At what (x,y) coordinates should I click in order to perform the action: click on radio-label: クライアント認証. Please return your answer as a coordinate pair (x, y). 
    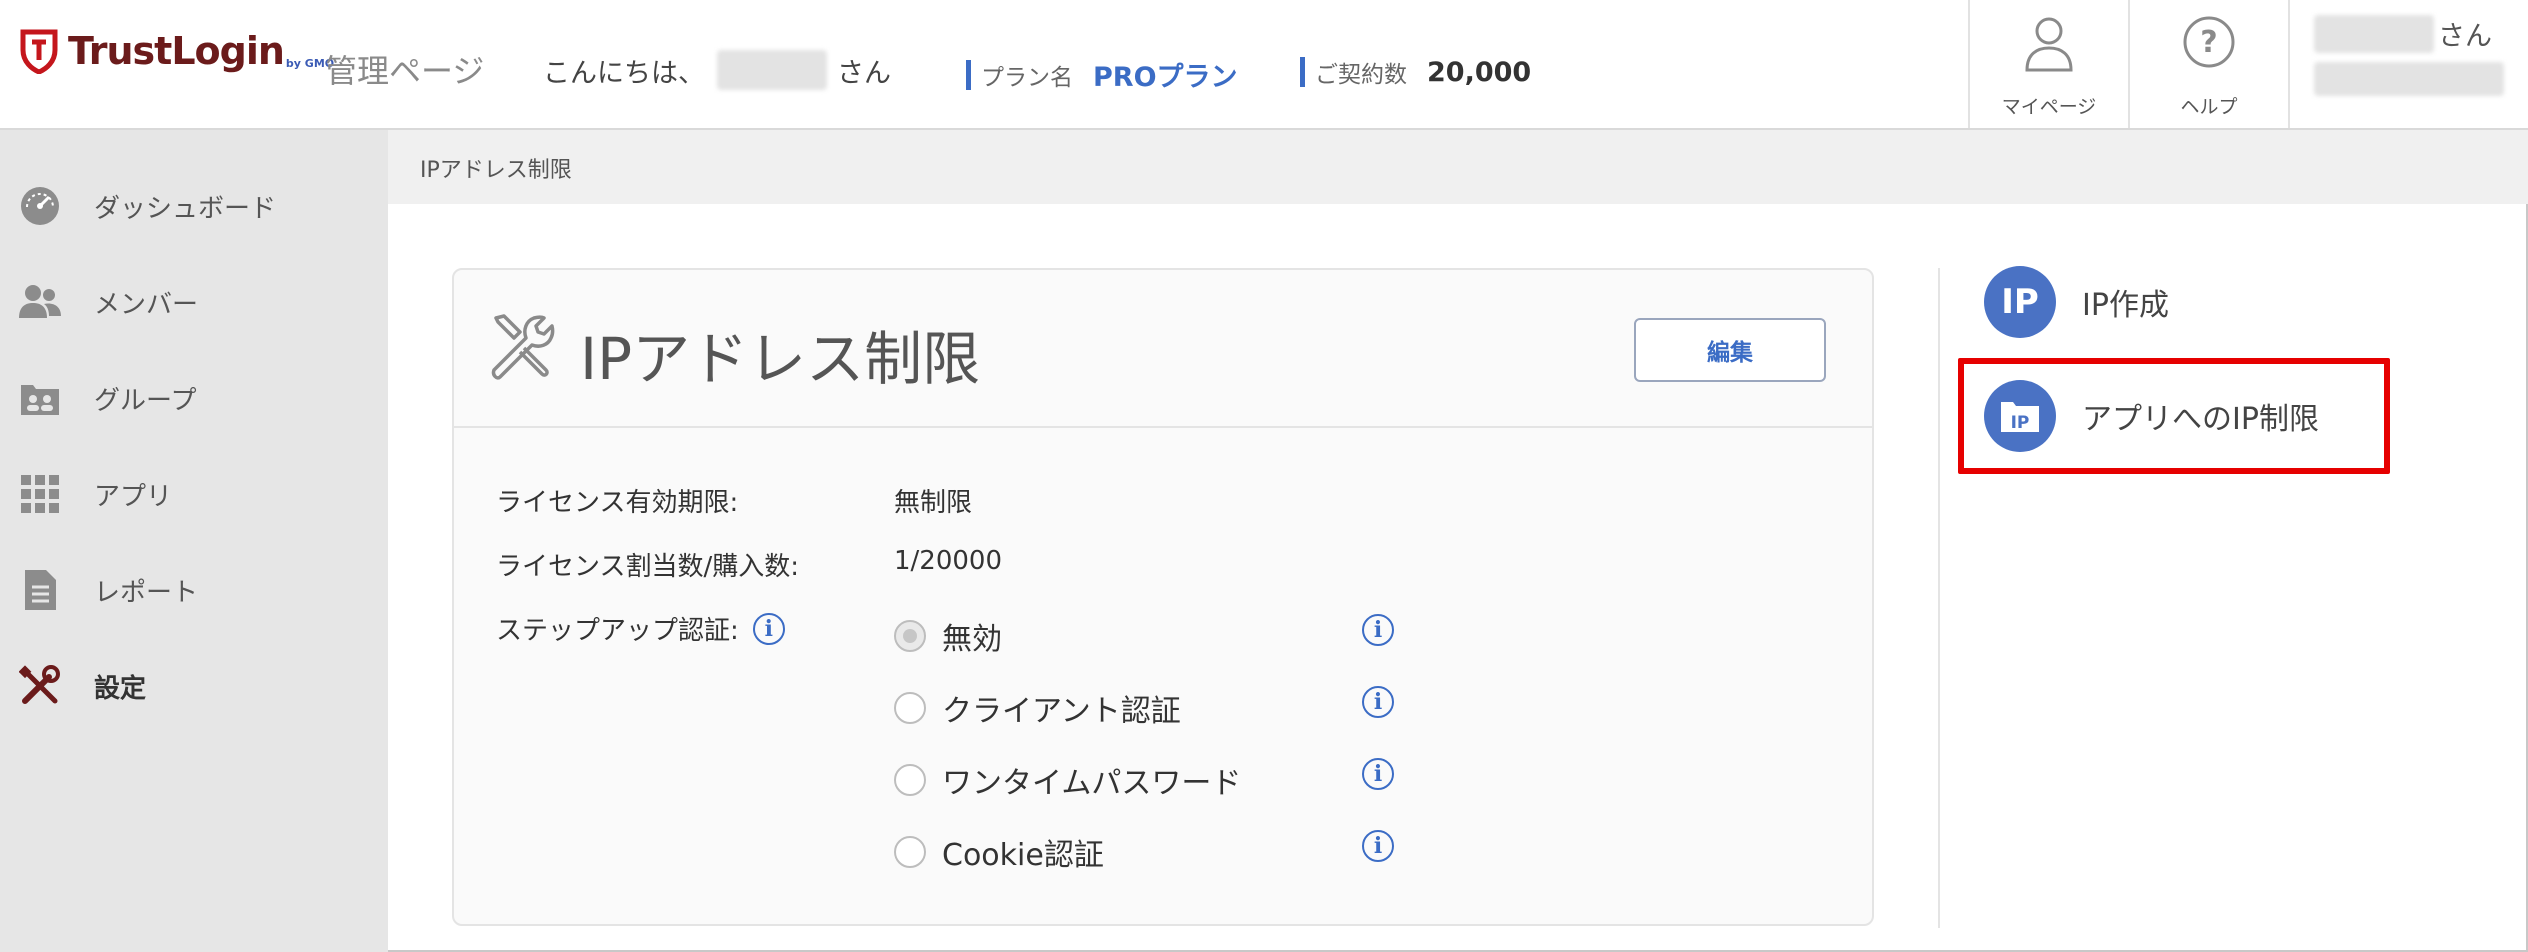
    Looking at the image, I should click on (1061, 711).